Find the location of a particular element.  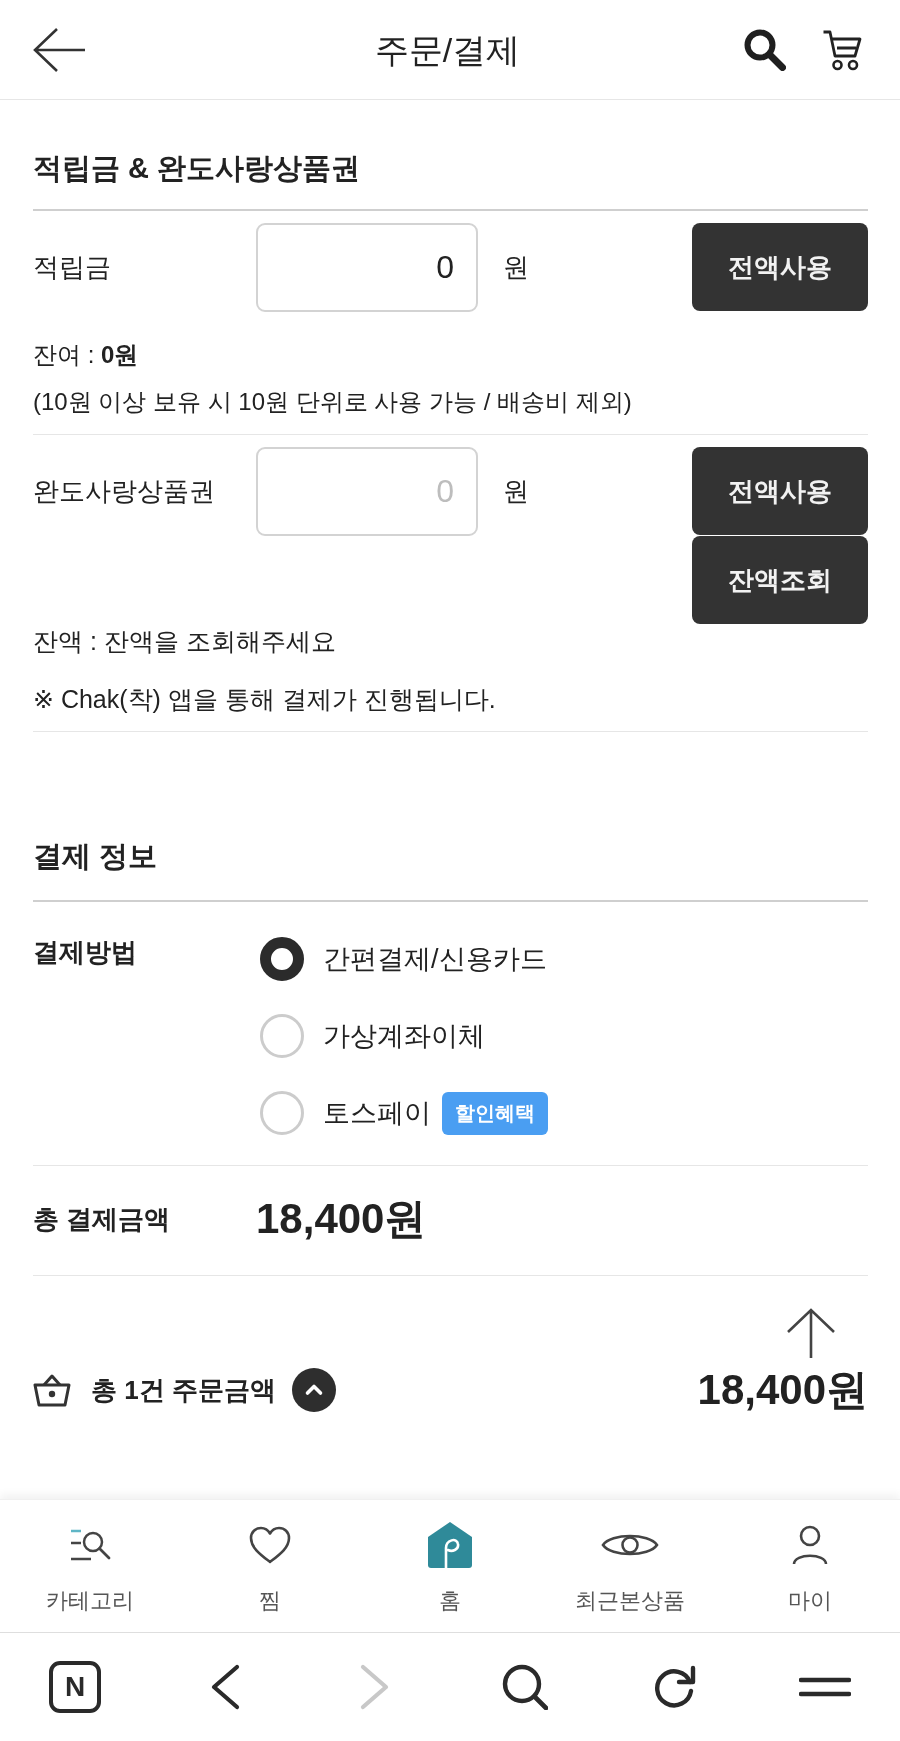

browser-search-button is located at coordinates (525, 1687).